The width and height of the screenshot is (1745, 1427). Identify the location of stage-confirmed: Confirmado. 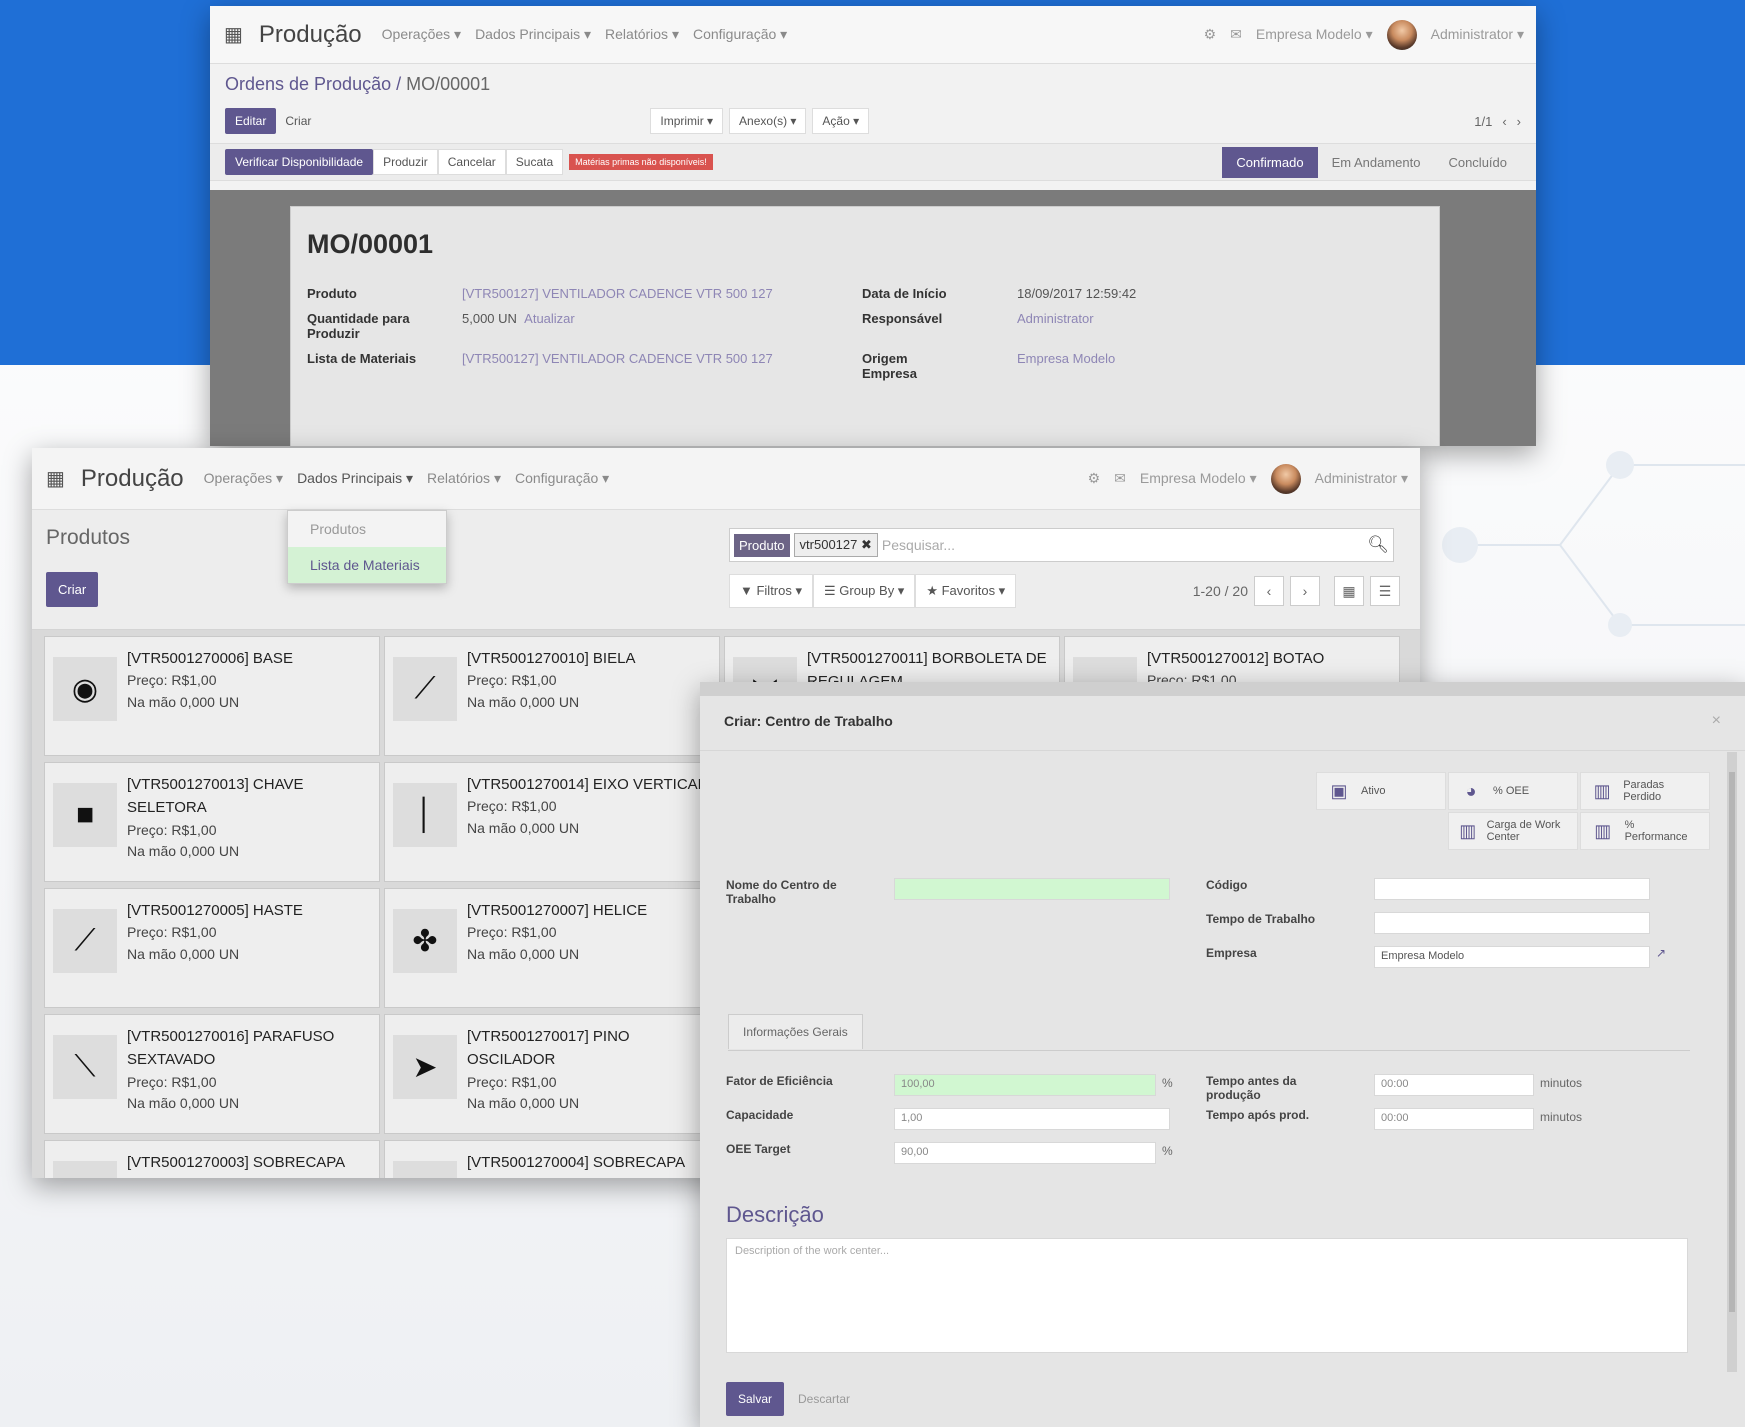
(1270, 162).